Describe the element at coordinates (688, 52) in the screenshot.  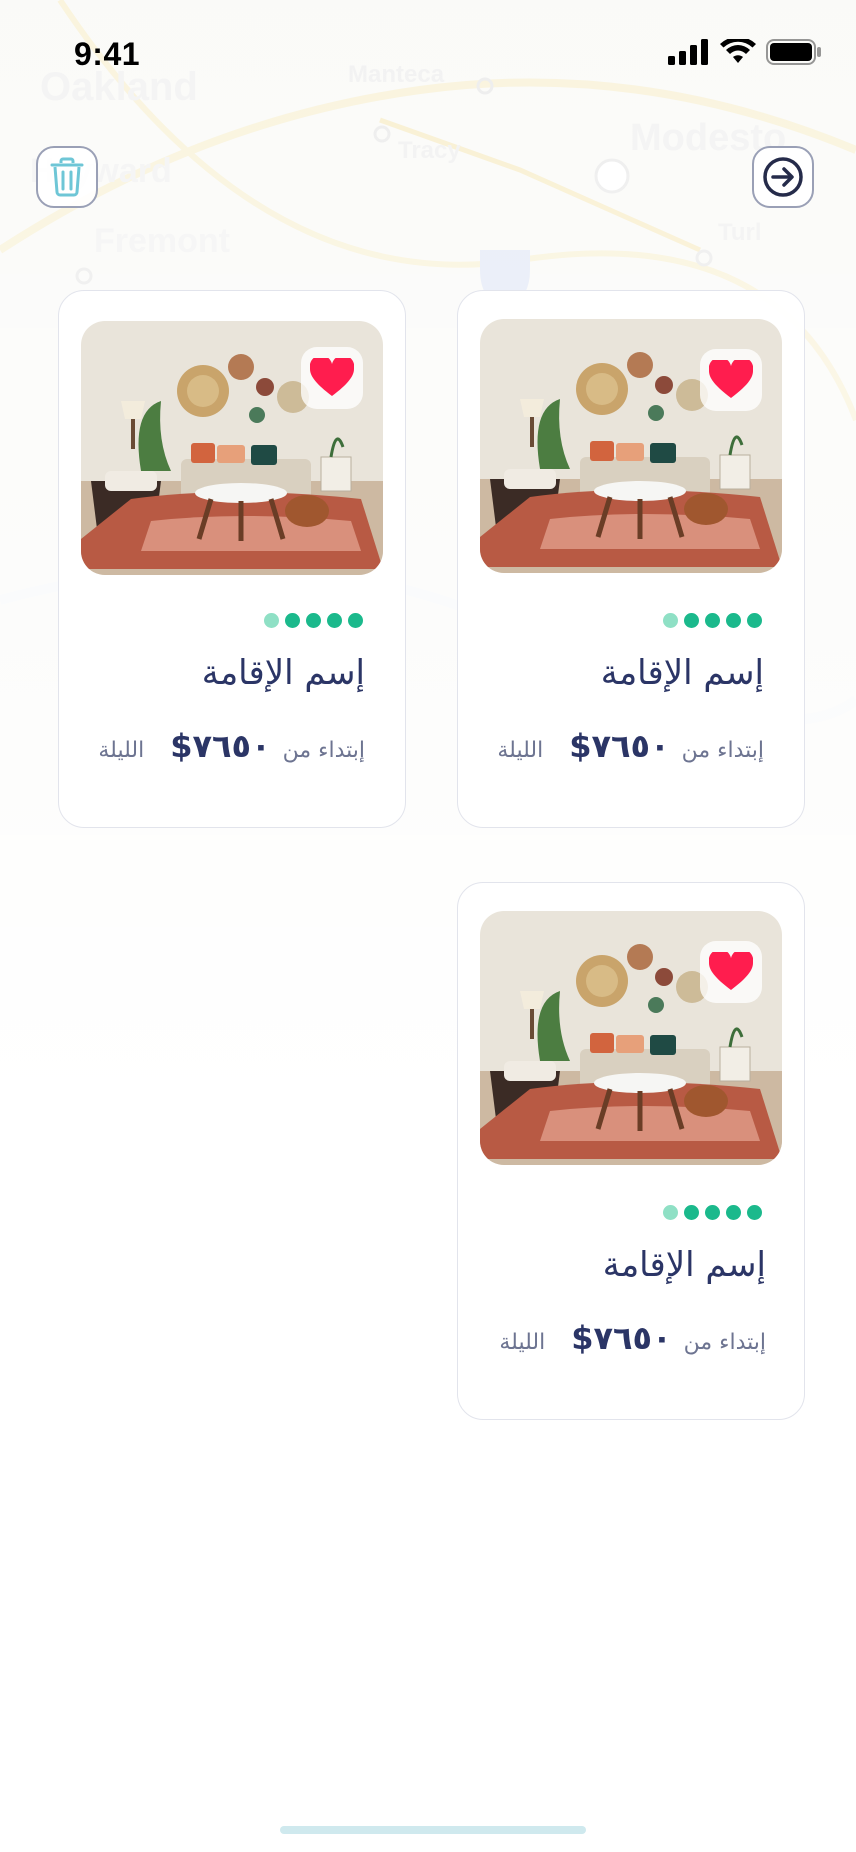
I see `cellular-signal-icon` at that location.